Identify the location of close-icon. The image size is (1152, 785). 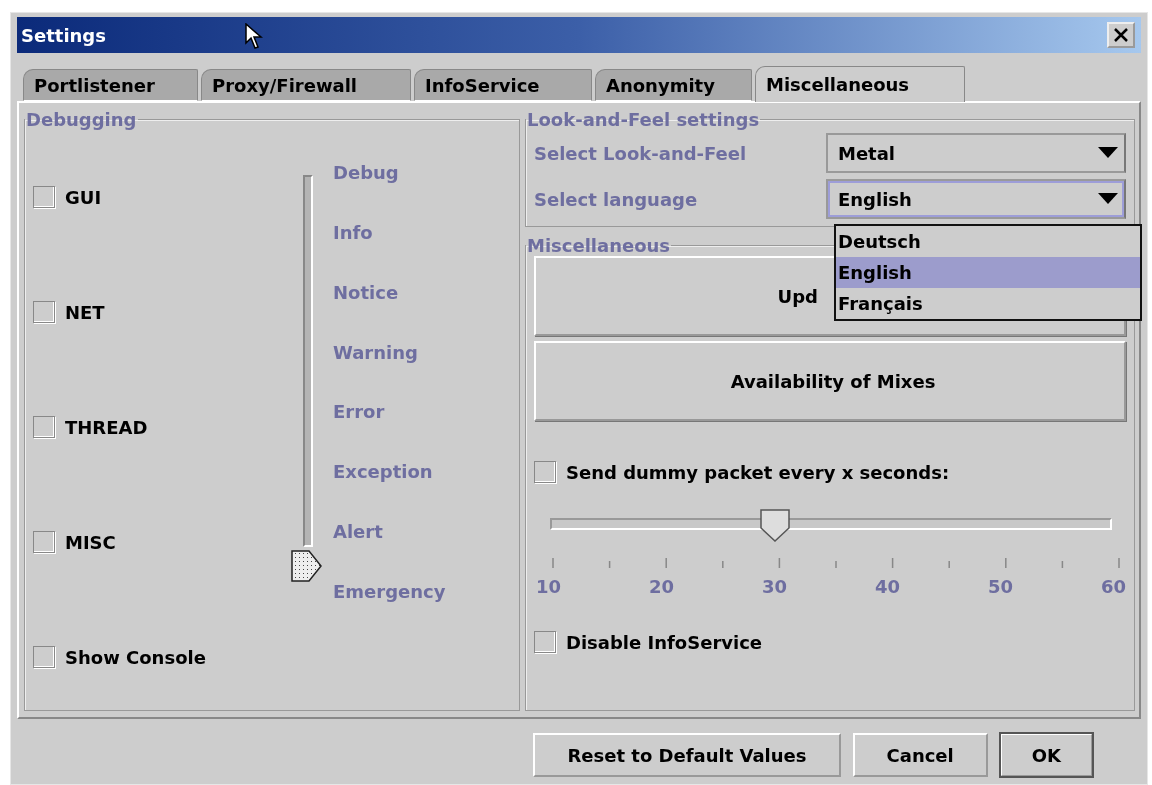
(1121, 35).